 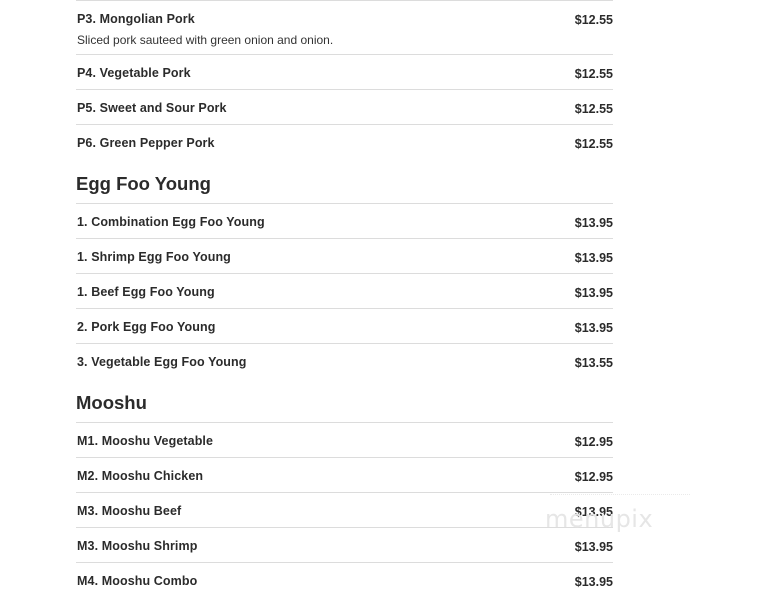 I want to click on menu-item: P6. Green Pepper Pork $12.55, so click(x=344, y=141).